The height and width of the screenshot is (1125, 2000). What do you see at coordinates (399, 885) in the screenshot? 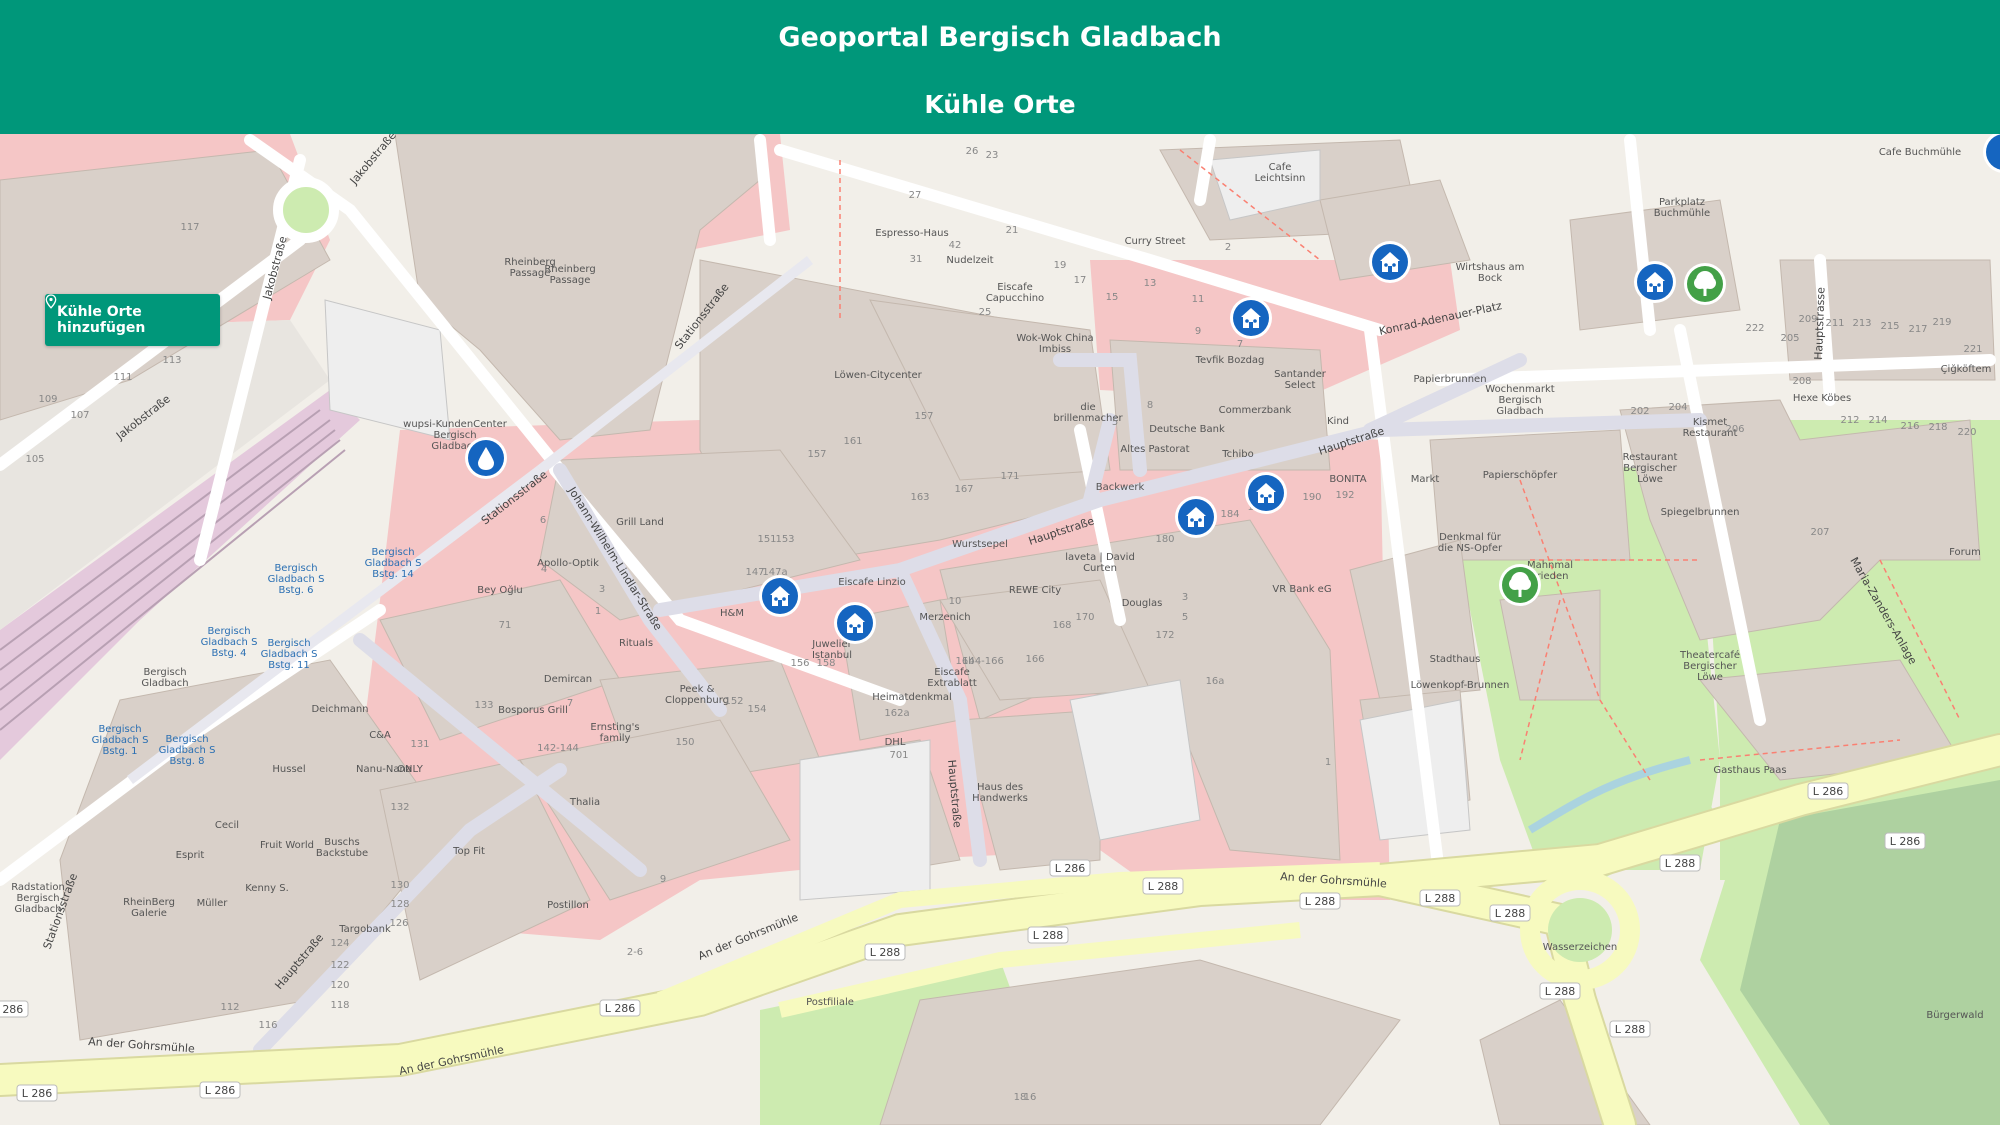
I see `house-number: 130` at bounding box center [399, 885].